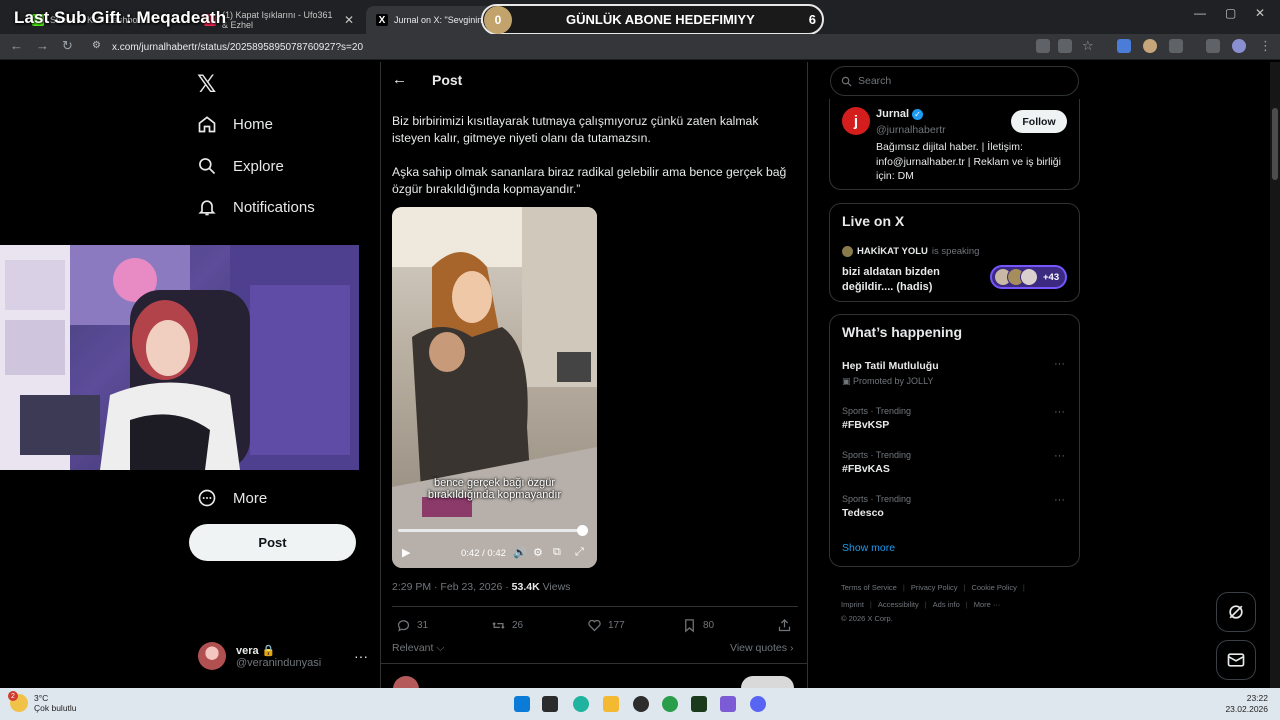 This screenshot has width=1280, height=720. I want to click on grok-button, so click(1236, 612).